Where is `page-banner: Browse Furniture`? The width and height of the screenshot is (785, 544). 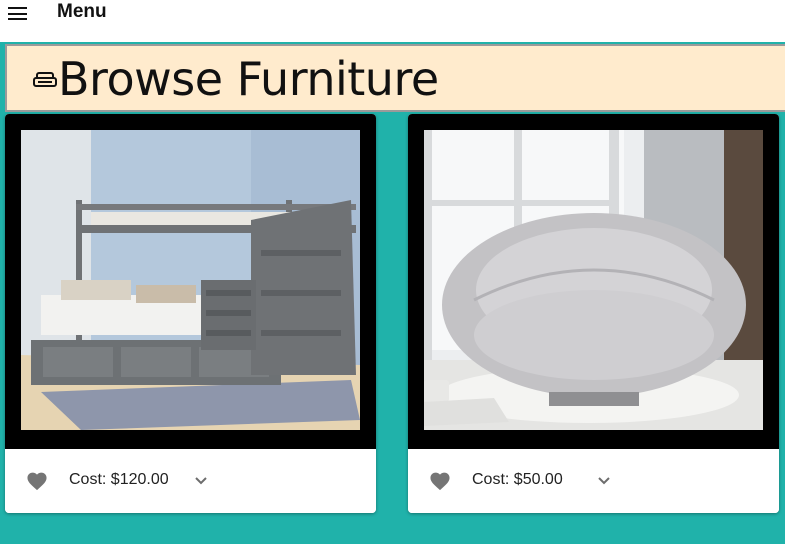
page-banner: Browse Furniture is located at coordinates (395, 78).